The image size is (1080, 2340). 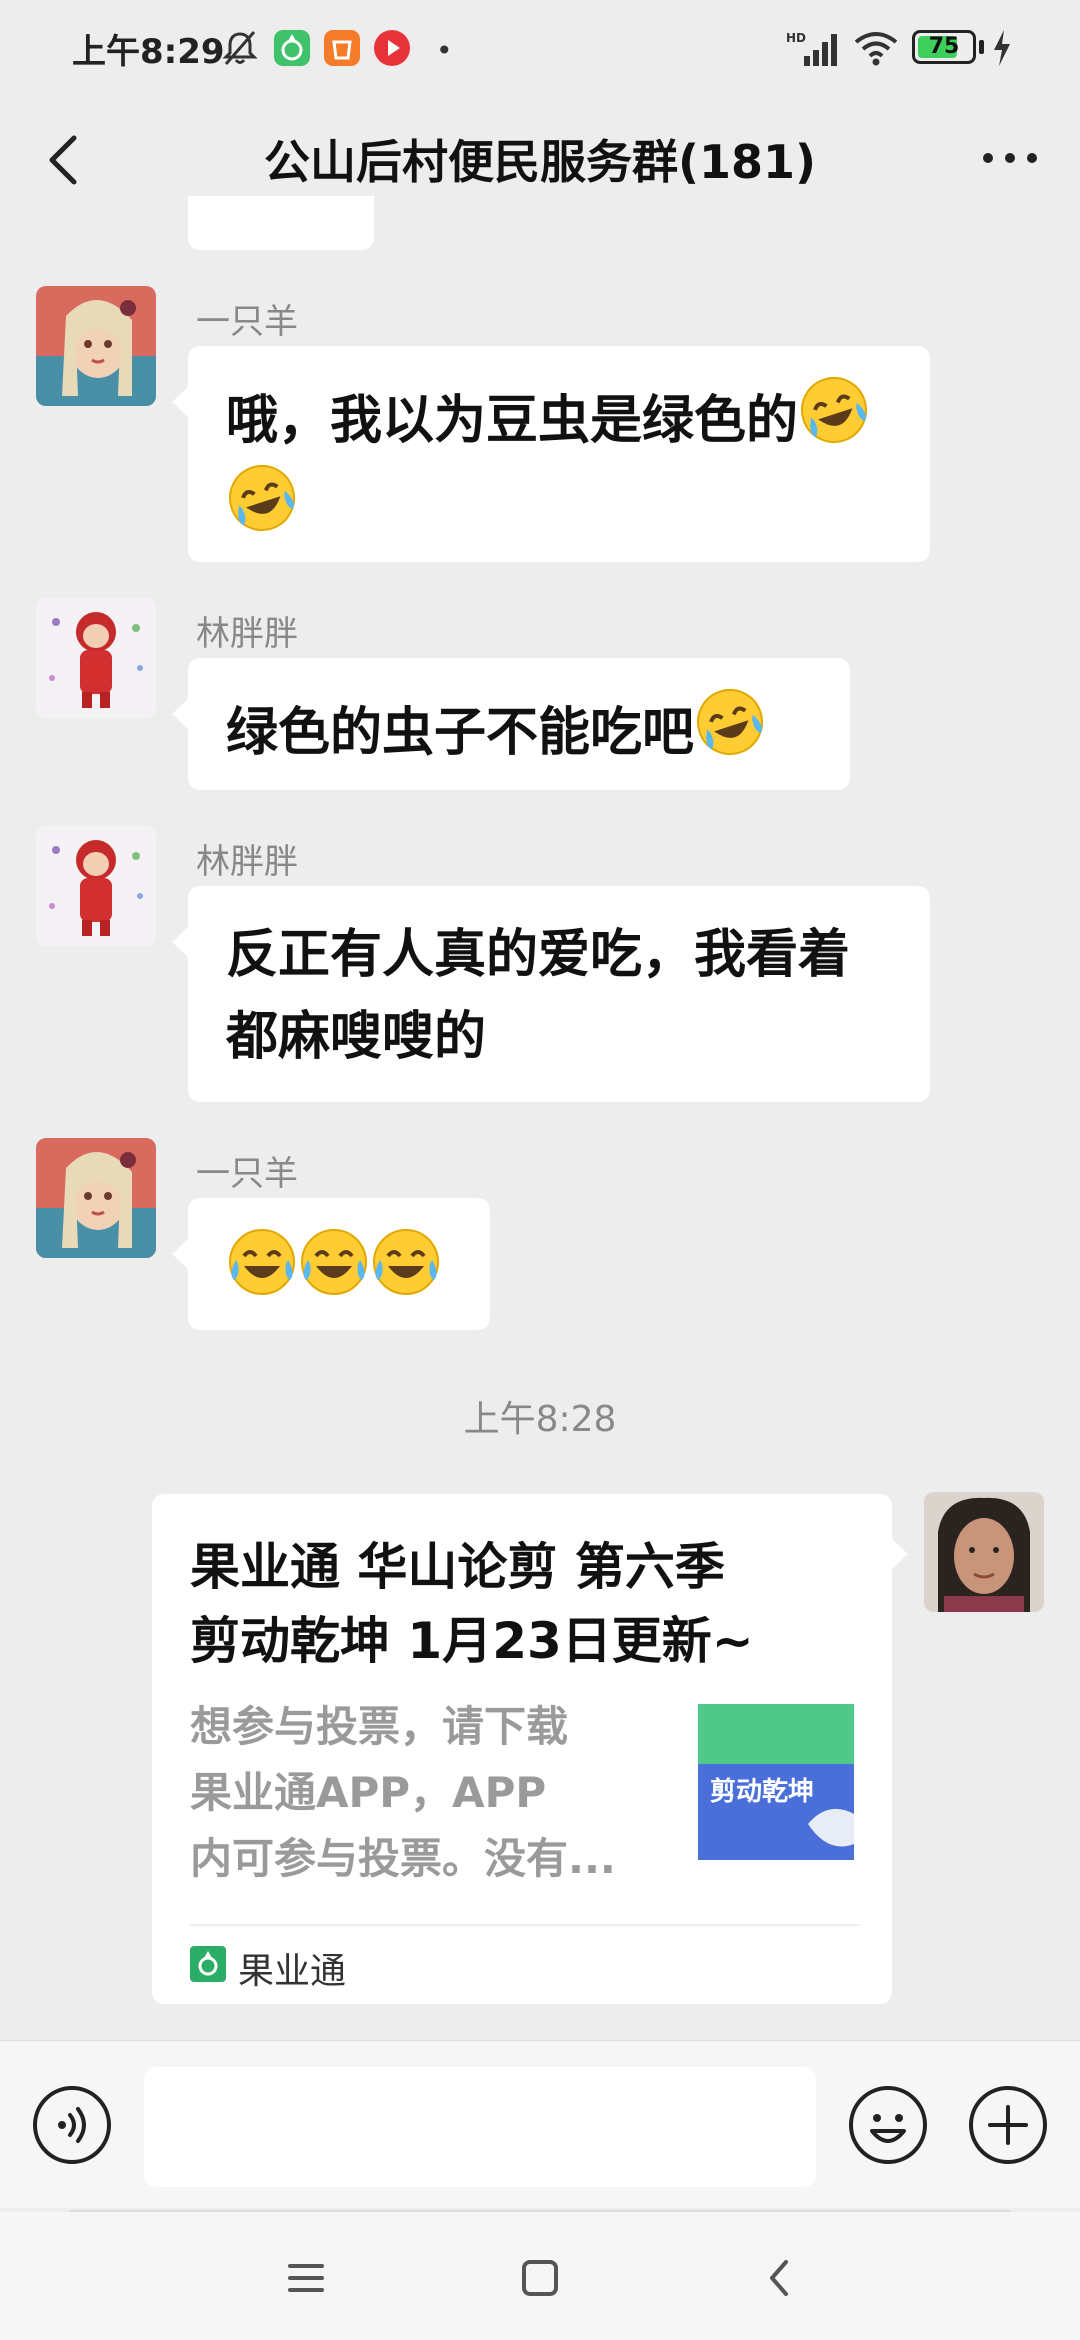 I want to click on card-divider, so click(x=525, y=1925).